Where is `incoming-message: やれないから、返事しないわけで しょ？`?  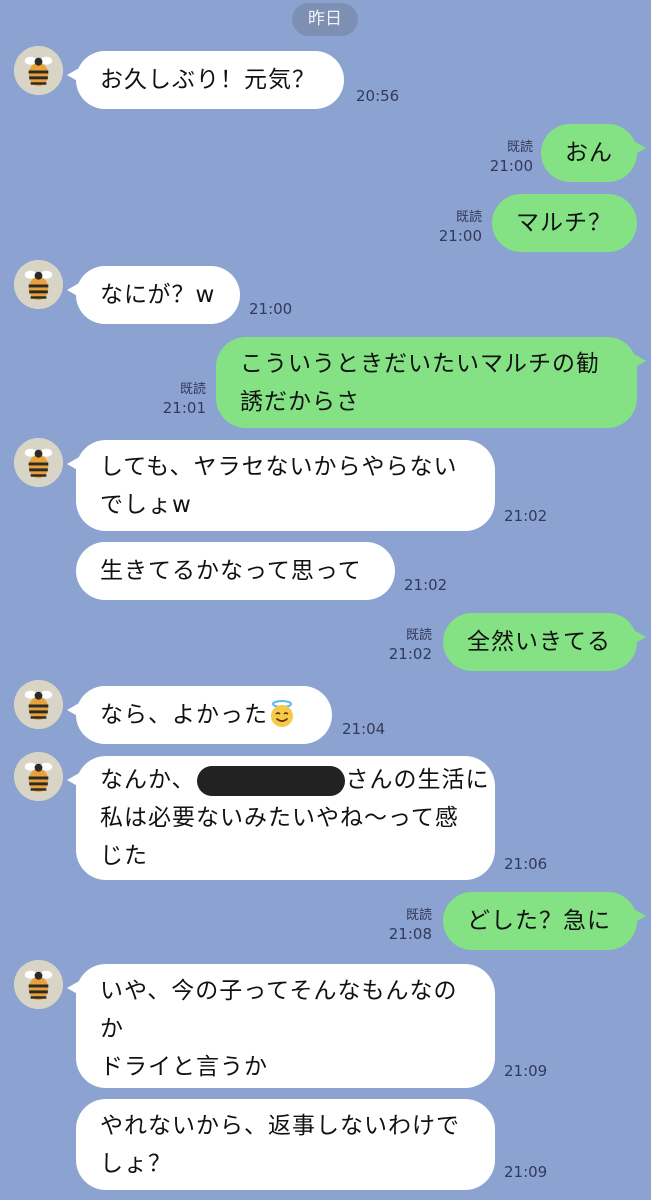 incoming-message: やれないから、返事しないわけで しょ？ is located at coordinates (285, 1144).